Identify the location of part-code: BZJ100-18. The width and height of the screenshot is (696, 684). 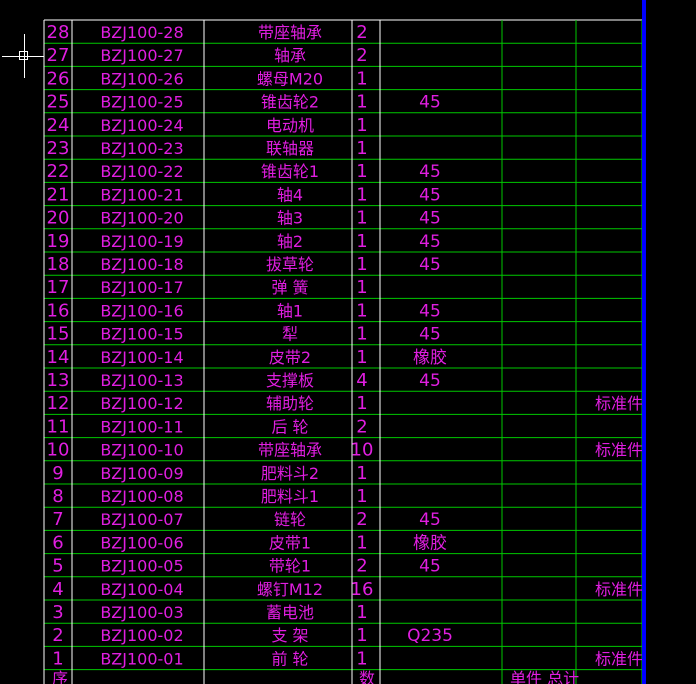
(141, 264).